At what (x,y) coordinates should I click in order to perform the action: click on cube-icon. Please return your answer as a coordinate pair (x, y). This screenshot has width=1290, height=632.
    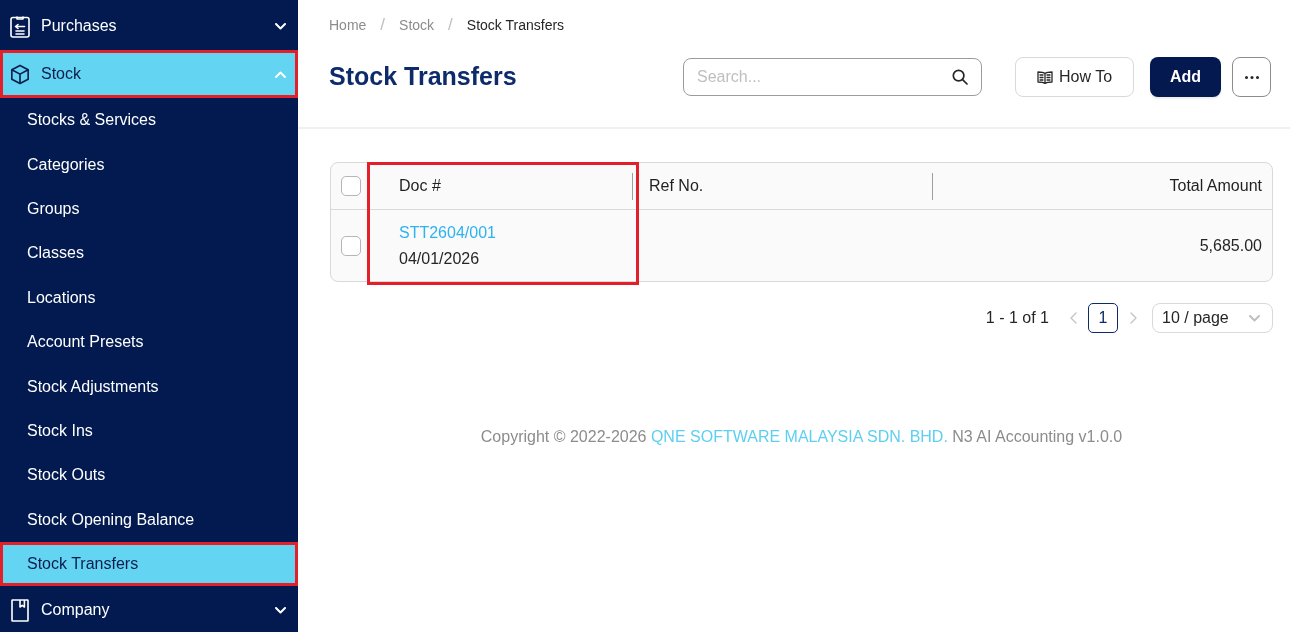
    Looking at the image, I should click on (20, 74).